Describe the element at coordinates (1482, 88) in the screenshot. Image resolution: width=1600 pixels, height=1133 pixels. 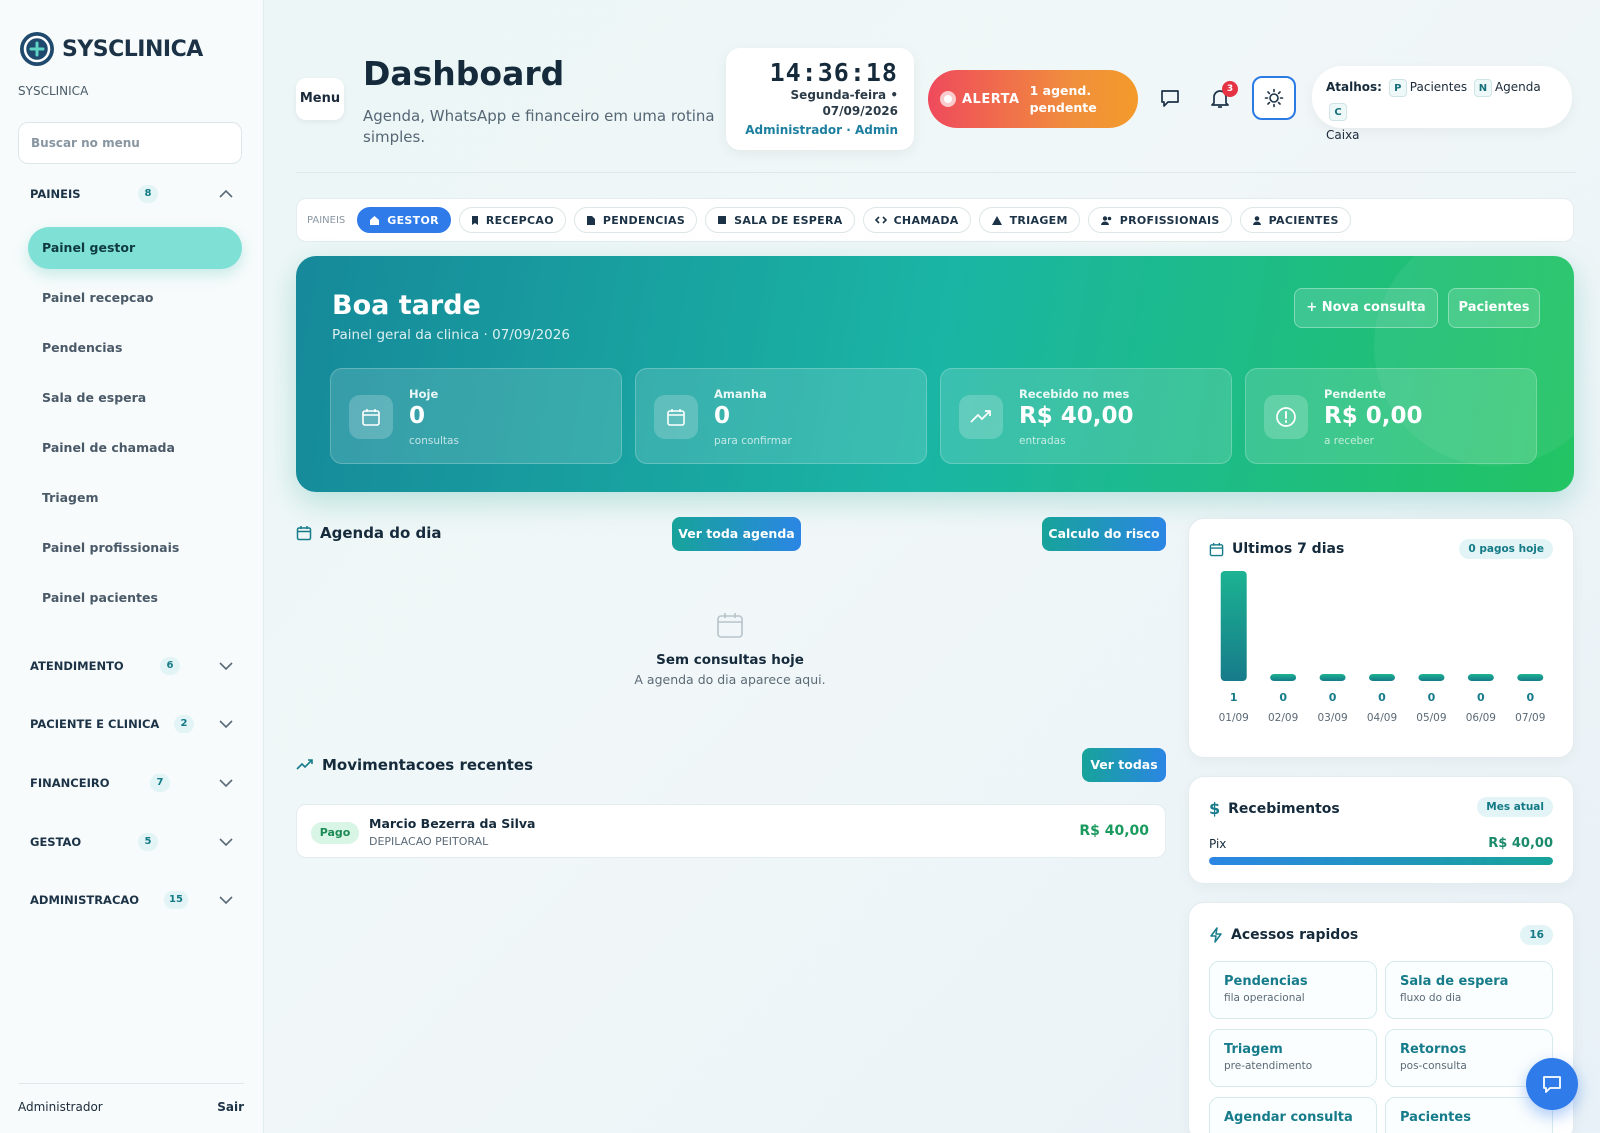
I see `shortcut-key: N` at that location.